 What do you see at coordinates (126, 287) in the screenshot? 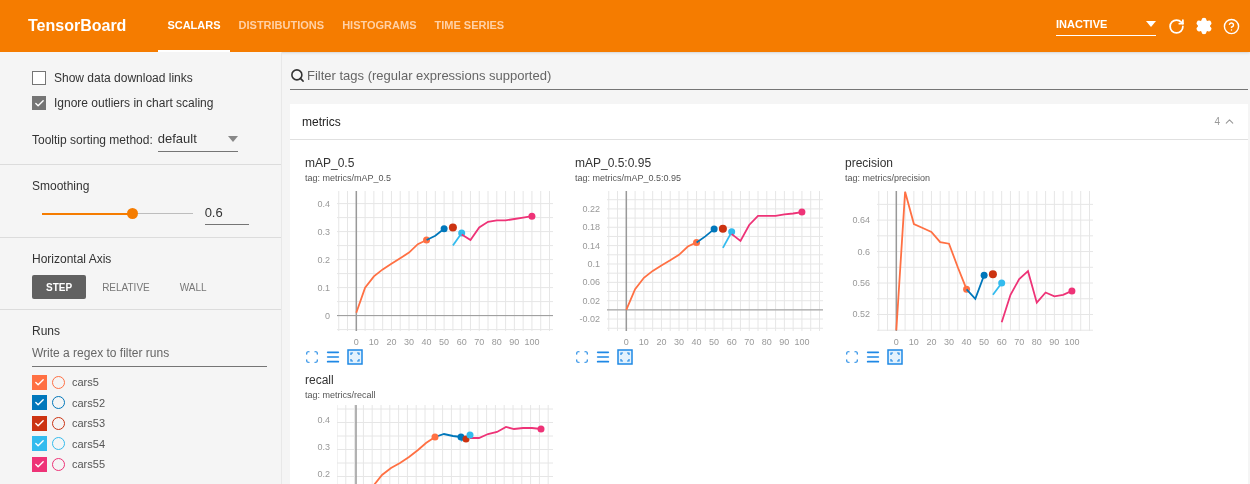
I see `axis-option-button: RELATIVE` at bounding box center [126, 287].